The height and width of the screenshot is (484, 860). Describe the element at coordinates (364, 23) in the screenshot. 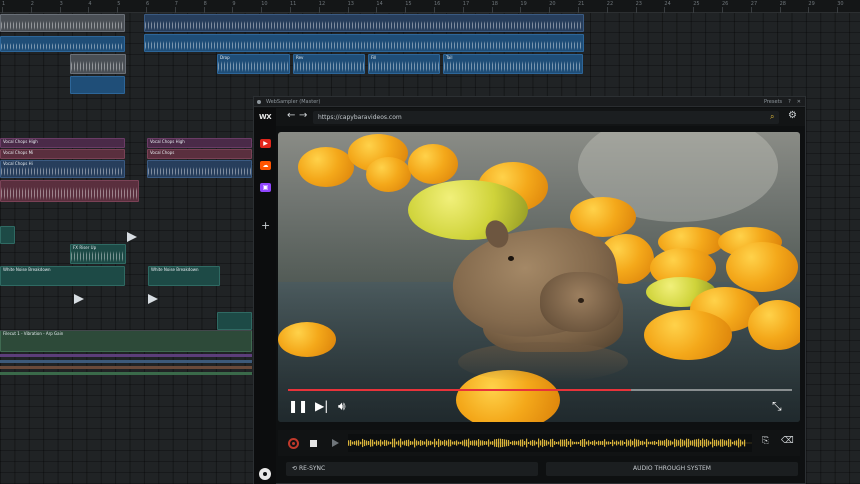

I see `clip-drums-alt` at that location.